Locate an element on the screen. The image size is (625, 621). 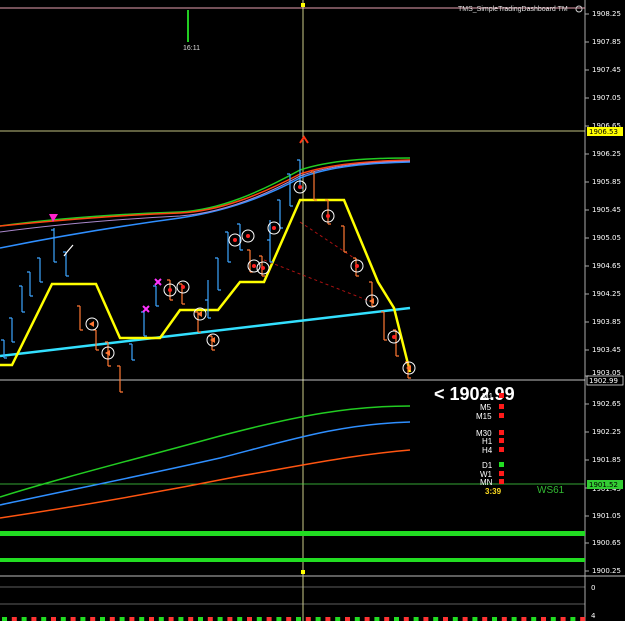
svg-text: 1902.99 is located at coordinates (603, 381).